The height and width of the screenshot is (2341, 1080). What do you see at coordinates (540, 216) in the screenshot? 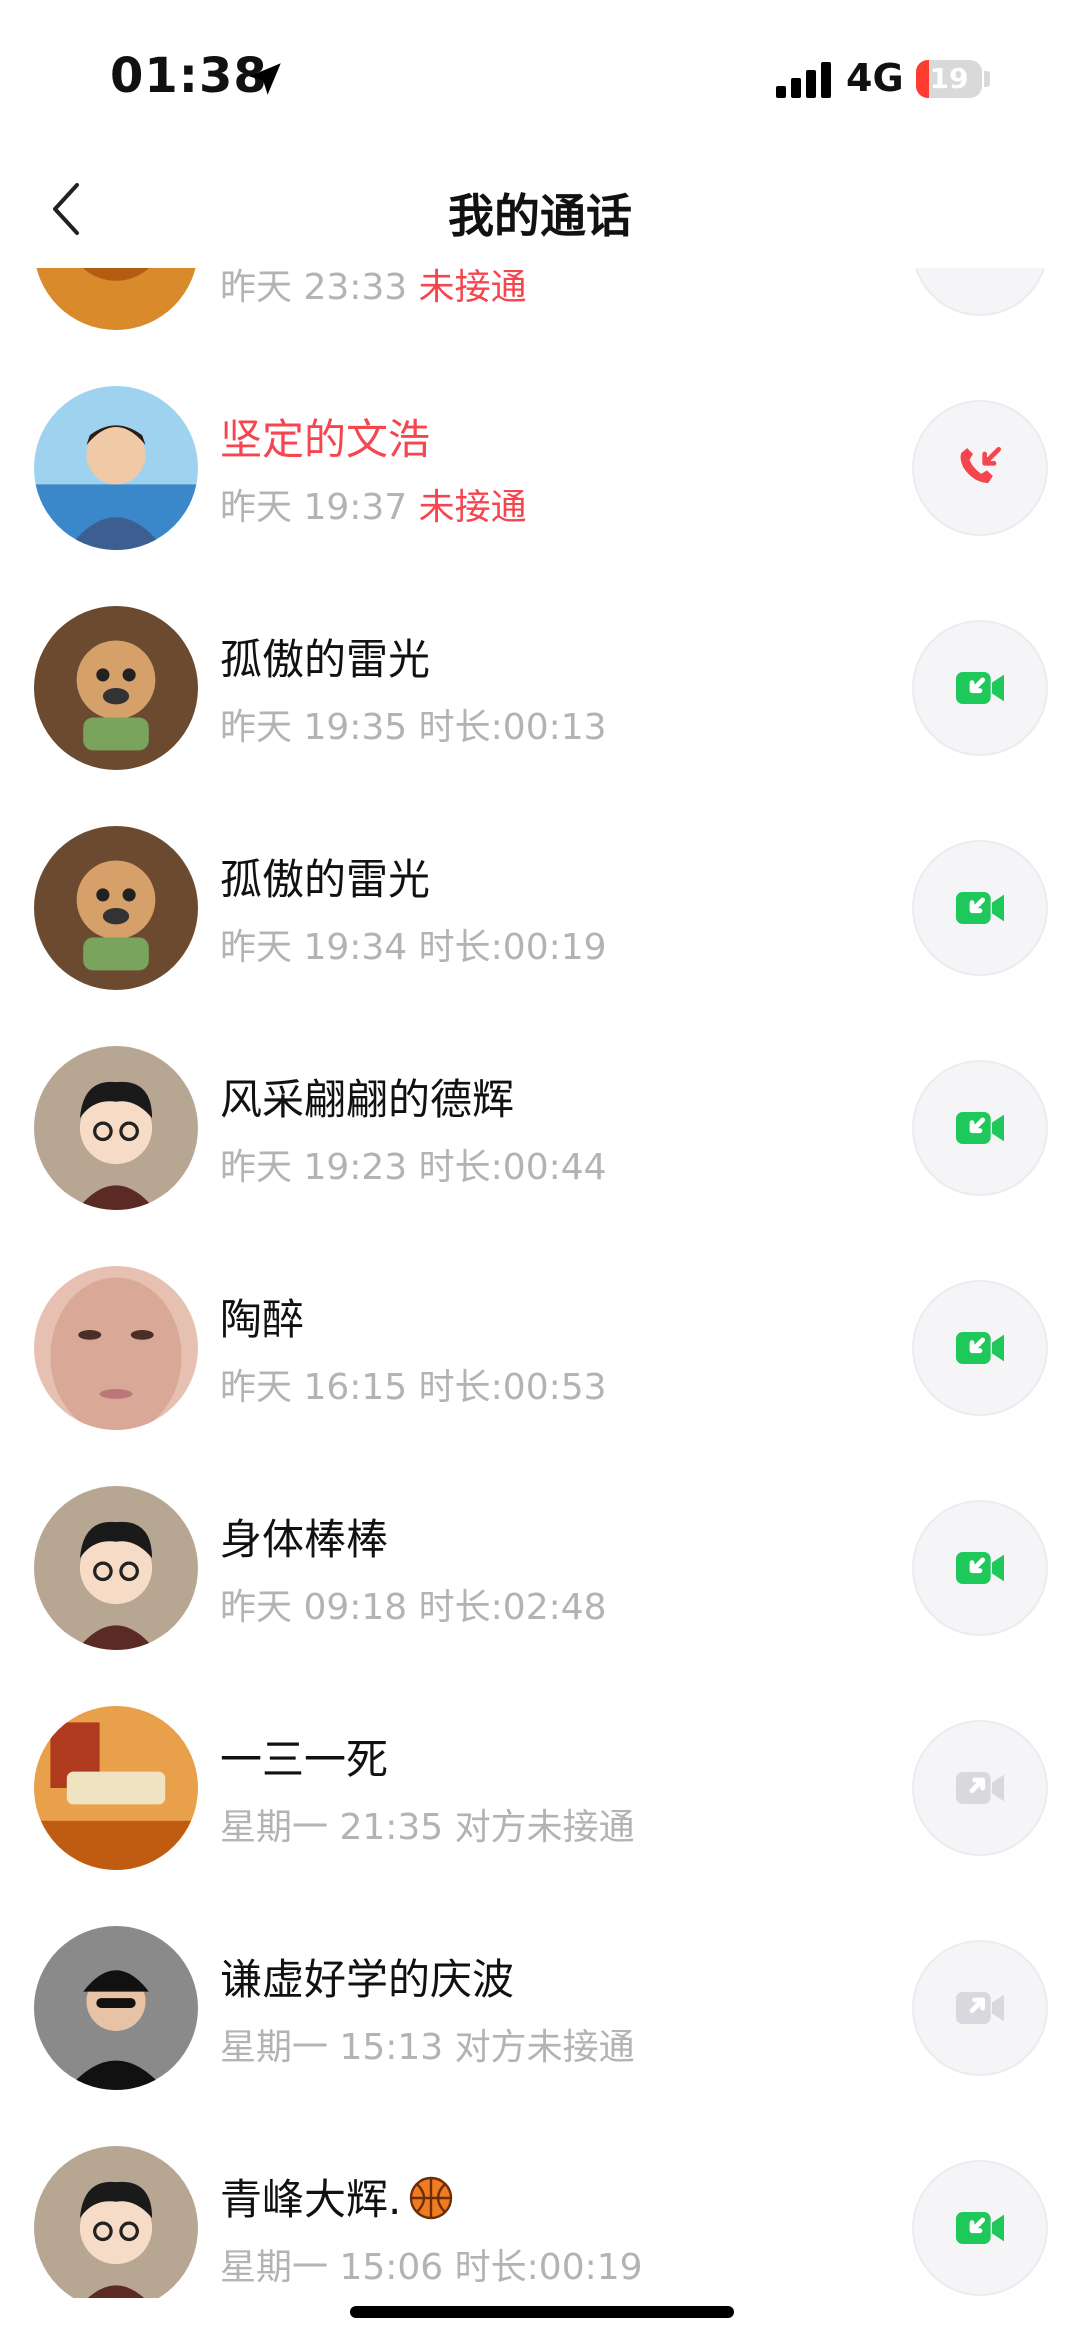
I see `page-title: 我的通话` at bounding box center [540, 216].